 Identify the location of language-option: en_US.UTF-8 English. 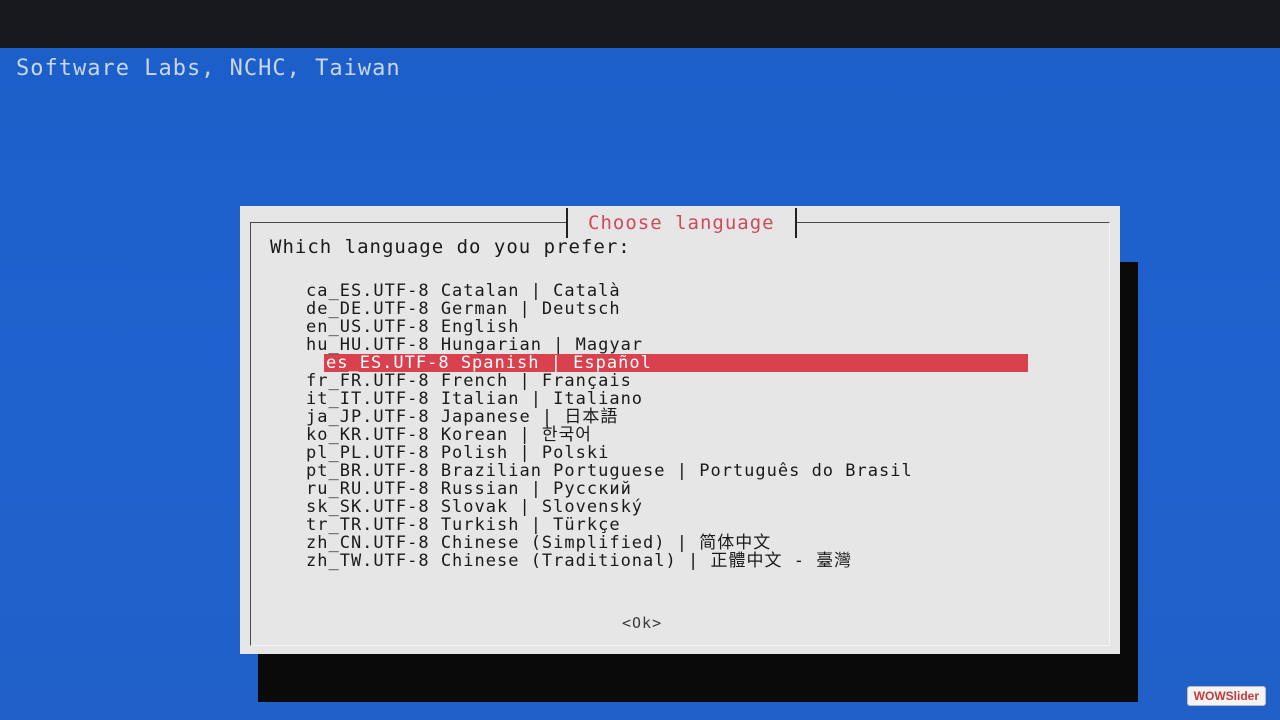
(666, 327).